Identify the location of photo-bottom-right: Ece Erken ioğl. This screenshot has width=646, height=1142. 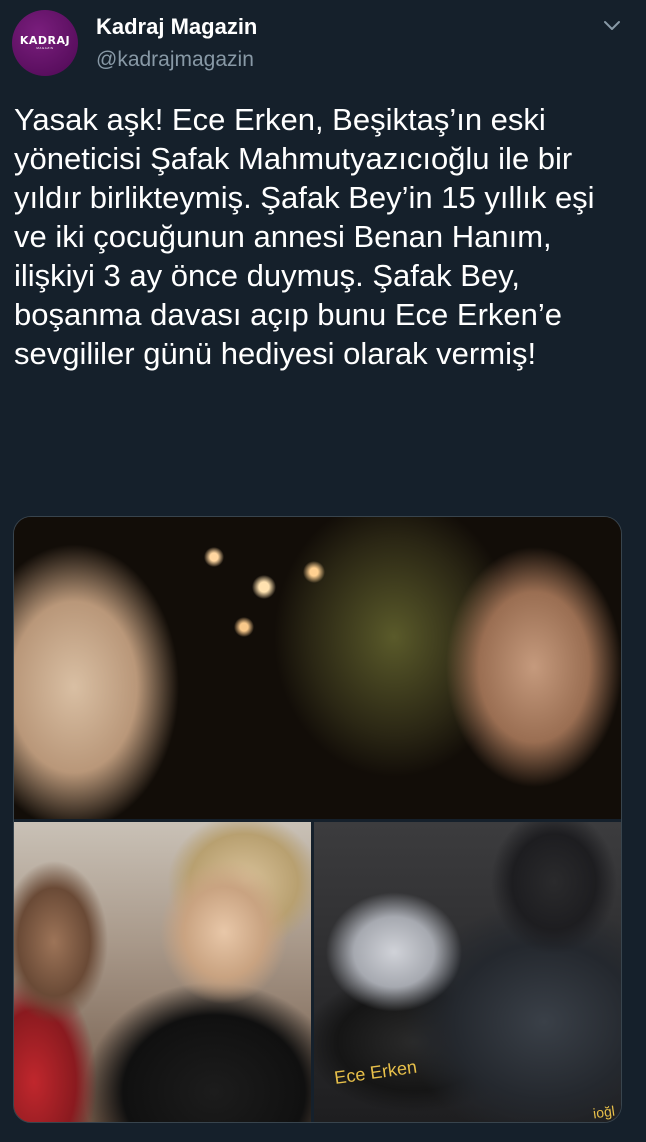
(467, 972).